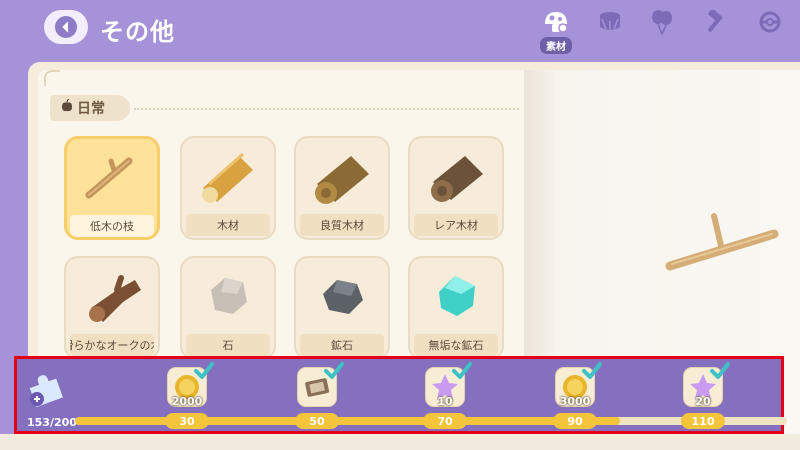 This screenshot has width=800, height=450. What do you see at coordinates (228, 296) in the screenshot?
I see `stone-icon` at bounding box center [228, 296].